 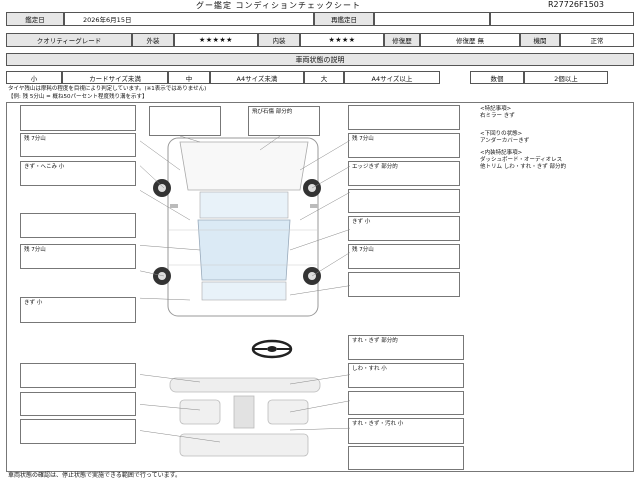 I want to click on vehicle-roof, so click(x=244, y=250).